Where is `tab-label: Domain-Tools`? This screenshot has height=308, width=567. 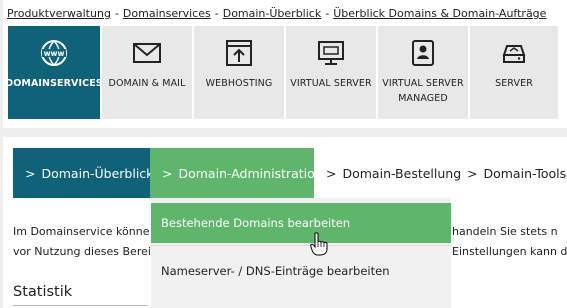 tab-label: Domain-Tools is located at coordinates (525, 173).